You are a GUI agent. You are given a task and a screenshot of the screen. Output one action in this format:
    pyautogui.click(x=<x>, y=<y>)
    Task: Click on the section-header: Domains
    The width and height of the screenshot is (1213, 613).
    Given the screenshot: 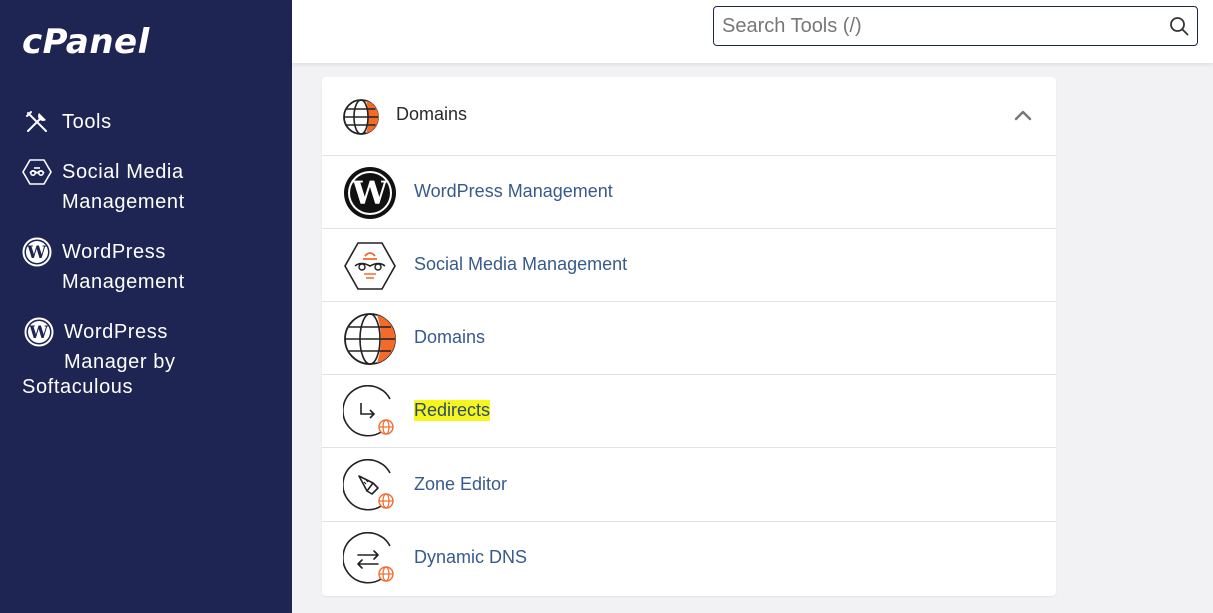 What is the action you would take?
    pyautogui.click(x=689, y=116)
    